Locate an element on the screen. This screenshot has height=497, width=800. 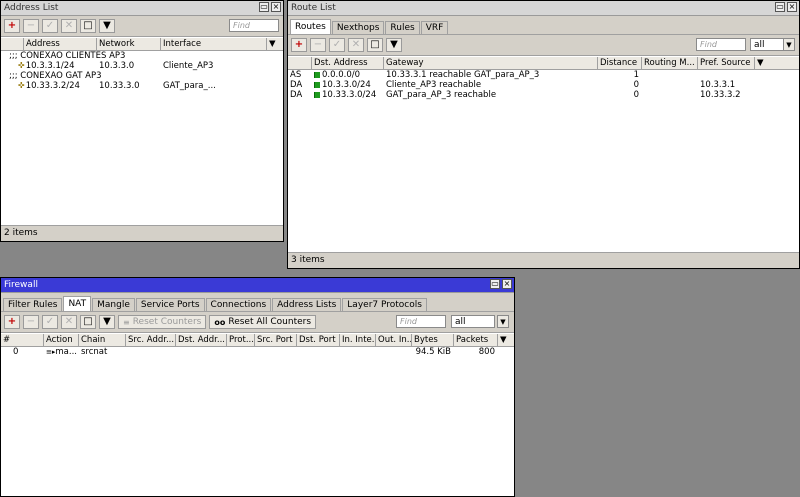
col-address: Address is located at coordinates (60, 44).